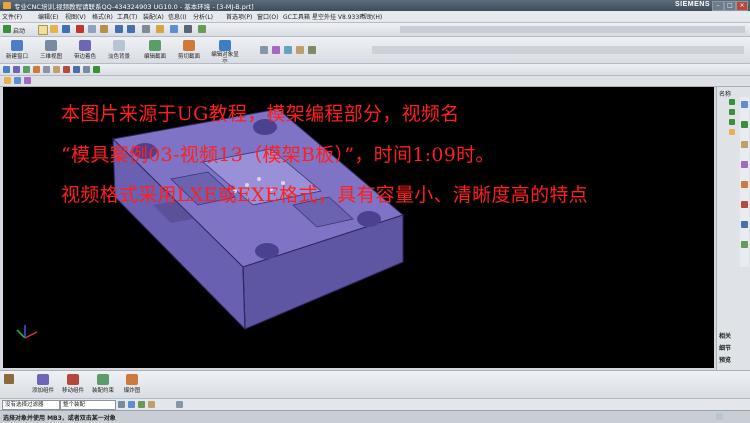  Describe the element at coordinates (151, 404) in the screenshot. I see `reset-filter-icon` at that location.